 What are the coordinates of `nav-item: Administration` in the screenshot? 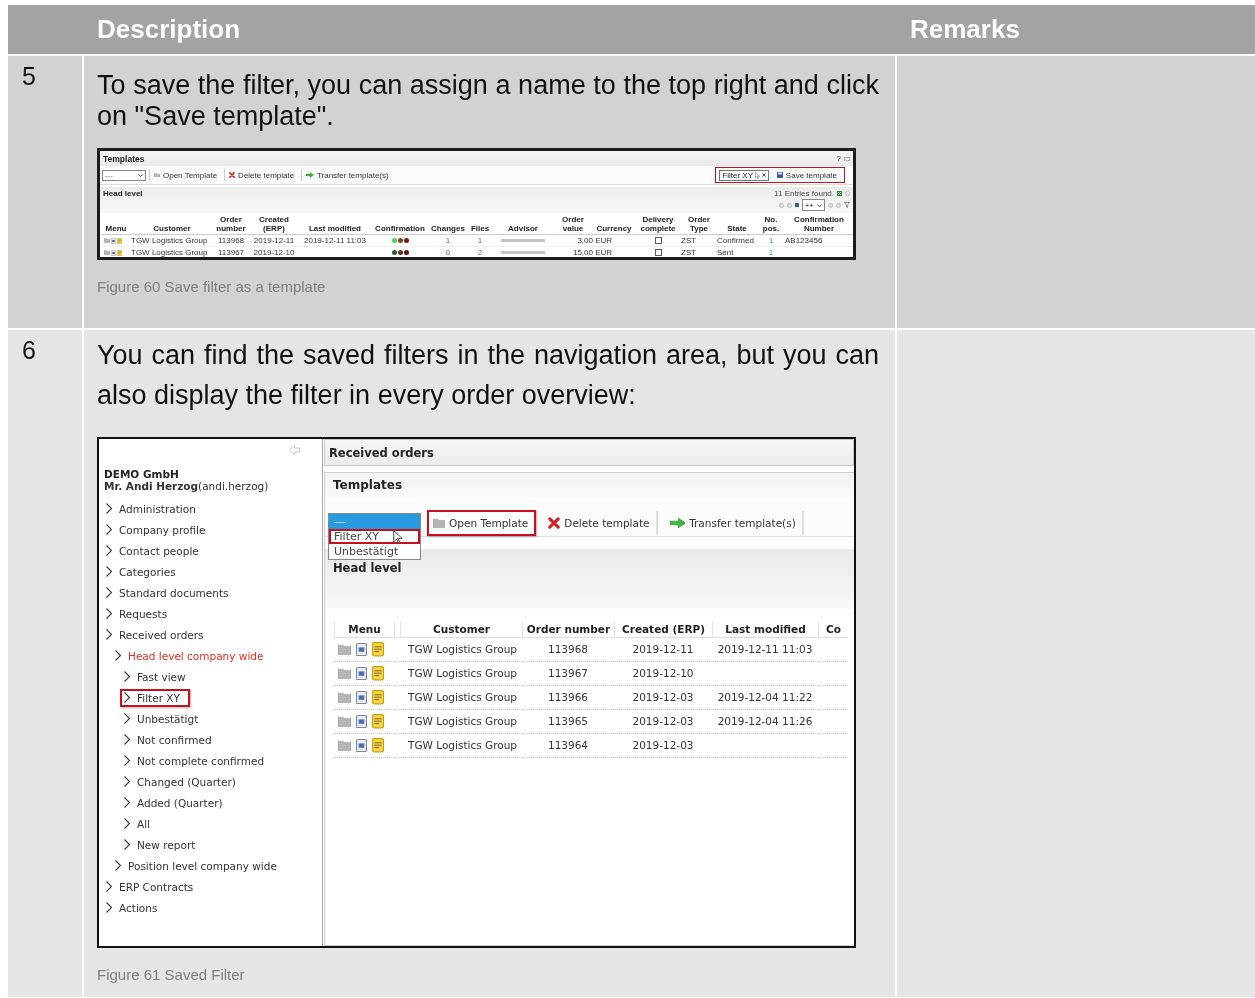 It's located at (154, 508).